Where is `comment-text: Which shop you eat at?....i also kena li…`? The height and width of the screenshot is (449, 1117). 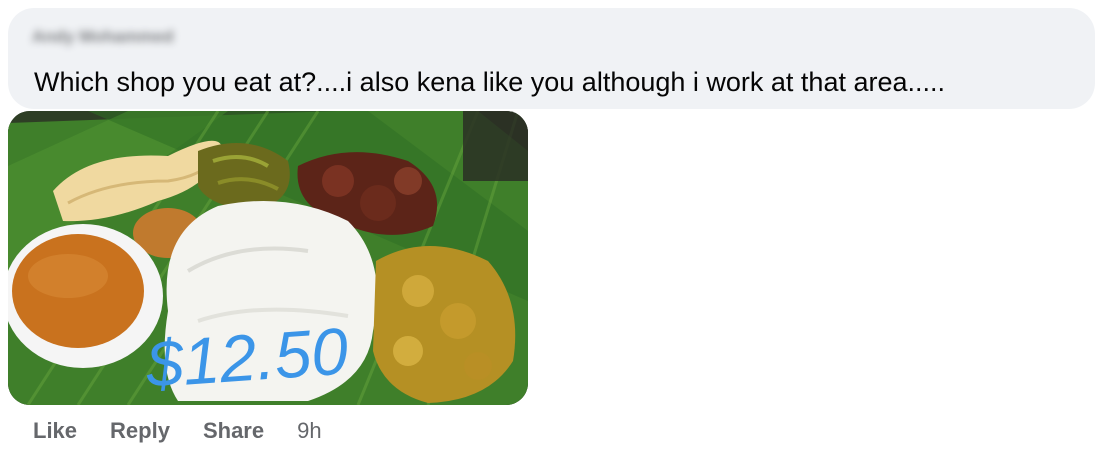 comment-text: Which shop you eat at?....i also kena li… is located at coordinates (490, 82).